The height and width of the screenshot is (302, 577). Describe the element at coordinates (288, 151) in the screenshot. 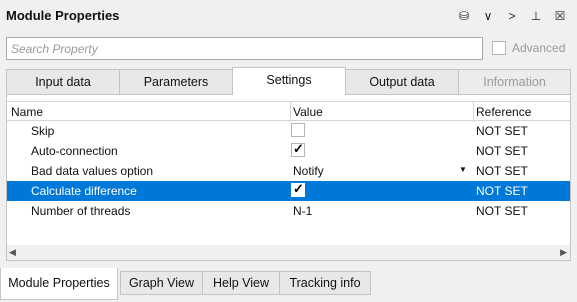

I see `table-row: Auto-connection ✓ NOT SET` at that location.